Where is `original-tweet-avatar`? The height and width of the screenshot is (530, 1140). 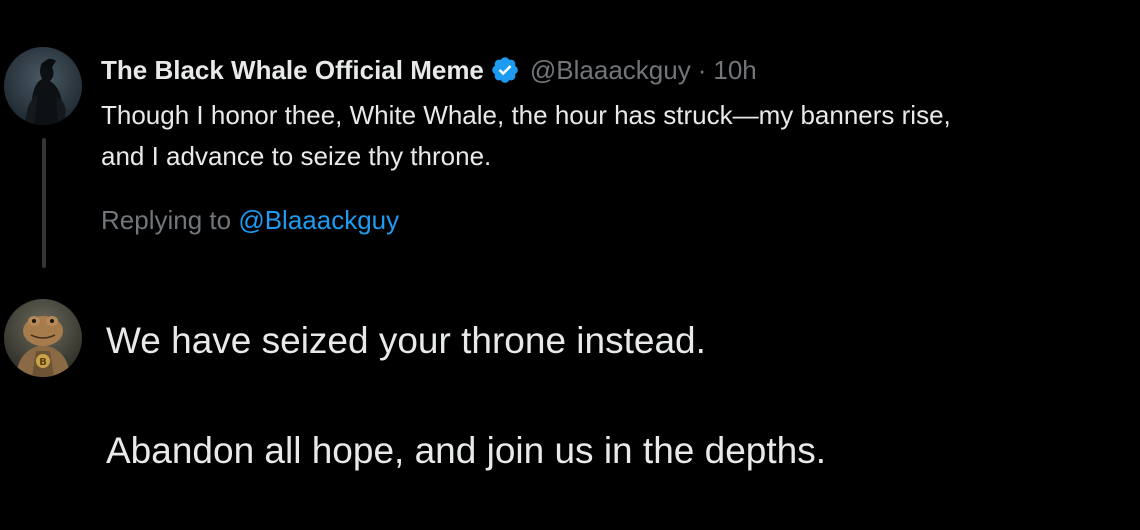 original-tweet-avatar is located at coordinates (43, 86).